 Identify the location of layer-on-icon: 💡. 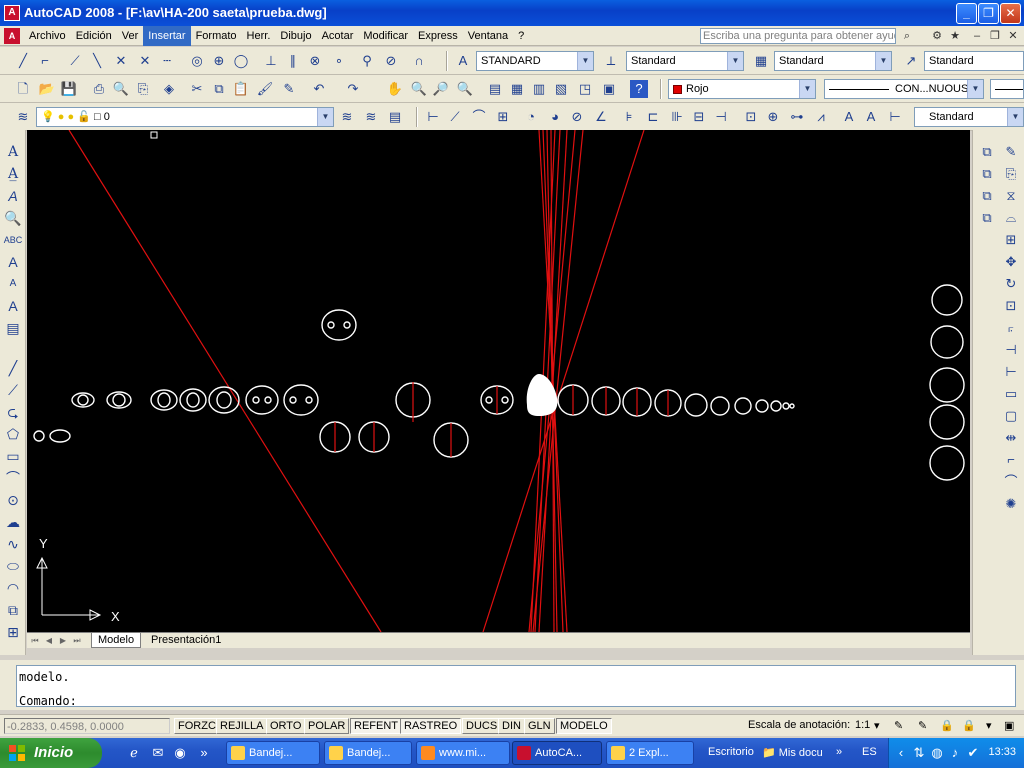
(48, 117).